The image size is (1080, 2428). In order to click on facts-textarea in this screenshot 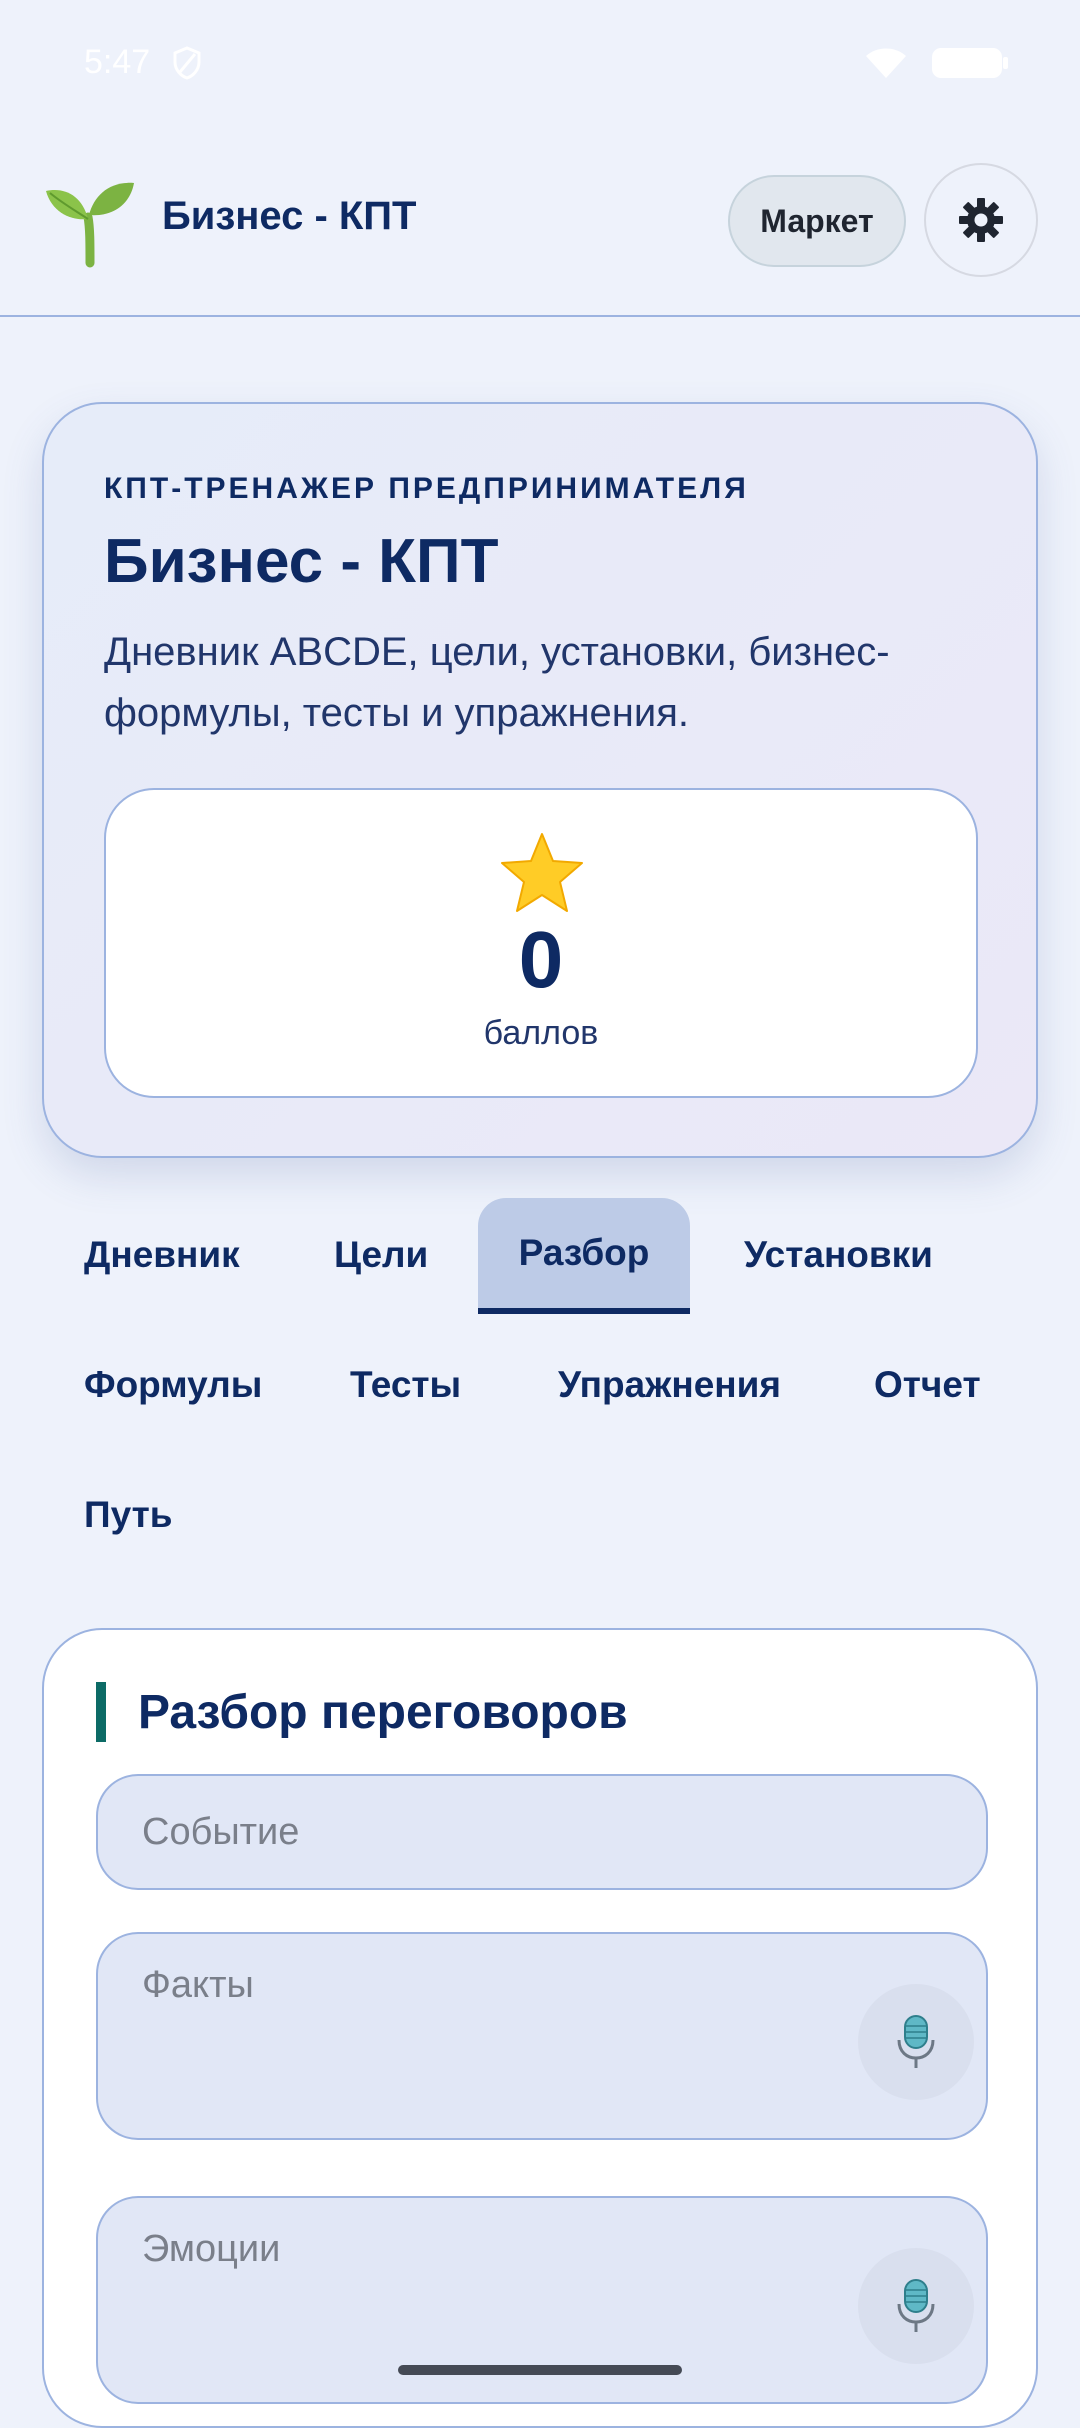, I will do `click(542, 2036)`.